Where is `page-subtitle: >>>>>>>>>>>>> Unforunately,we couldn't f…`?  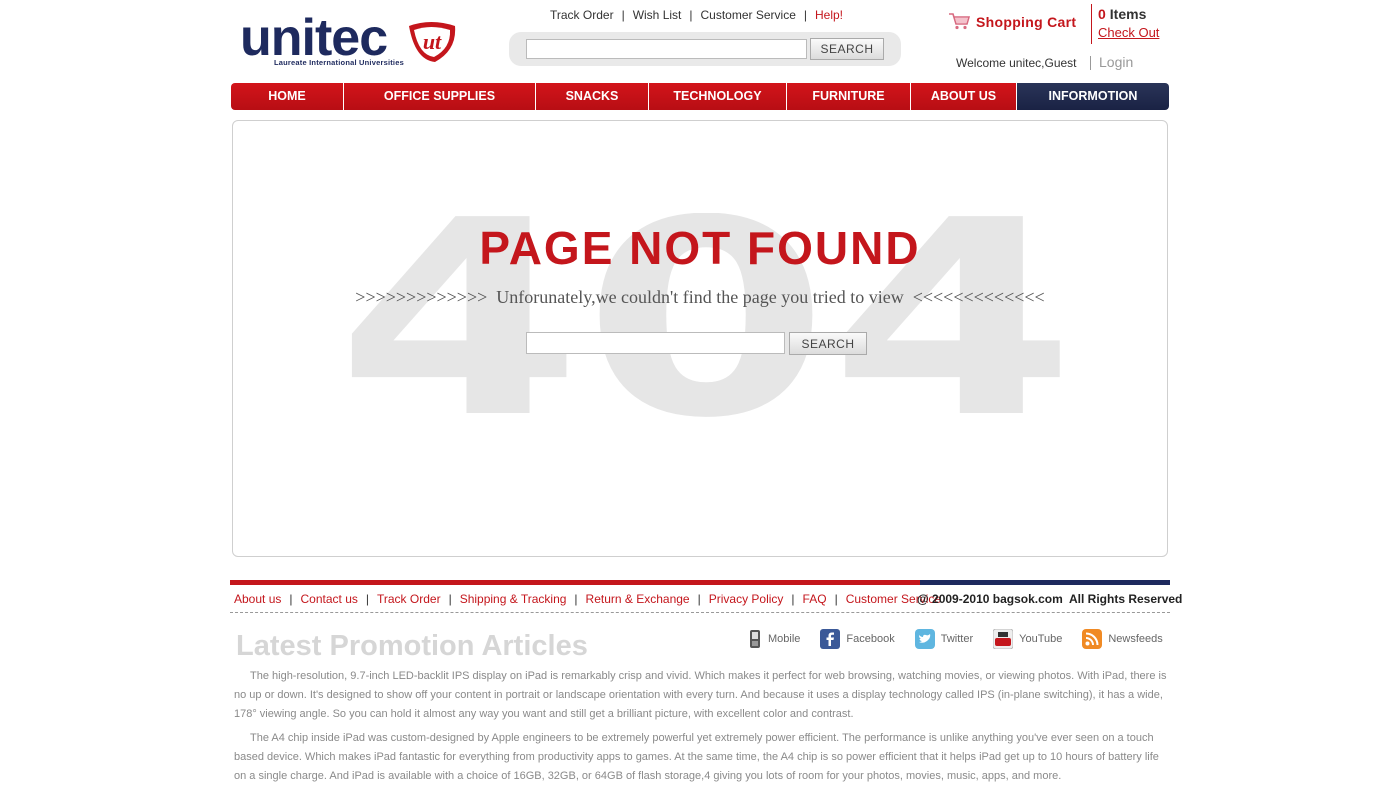
page-subtitle: >>>>>>>>>>>>> Unforunately,we couldn't f… is located at coordinates (700, 297).